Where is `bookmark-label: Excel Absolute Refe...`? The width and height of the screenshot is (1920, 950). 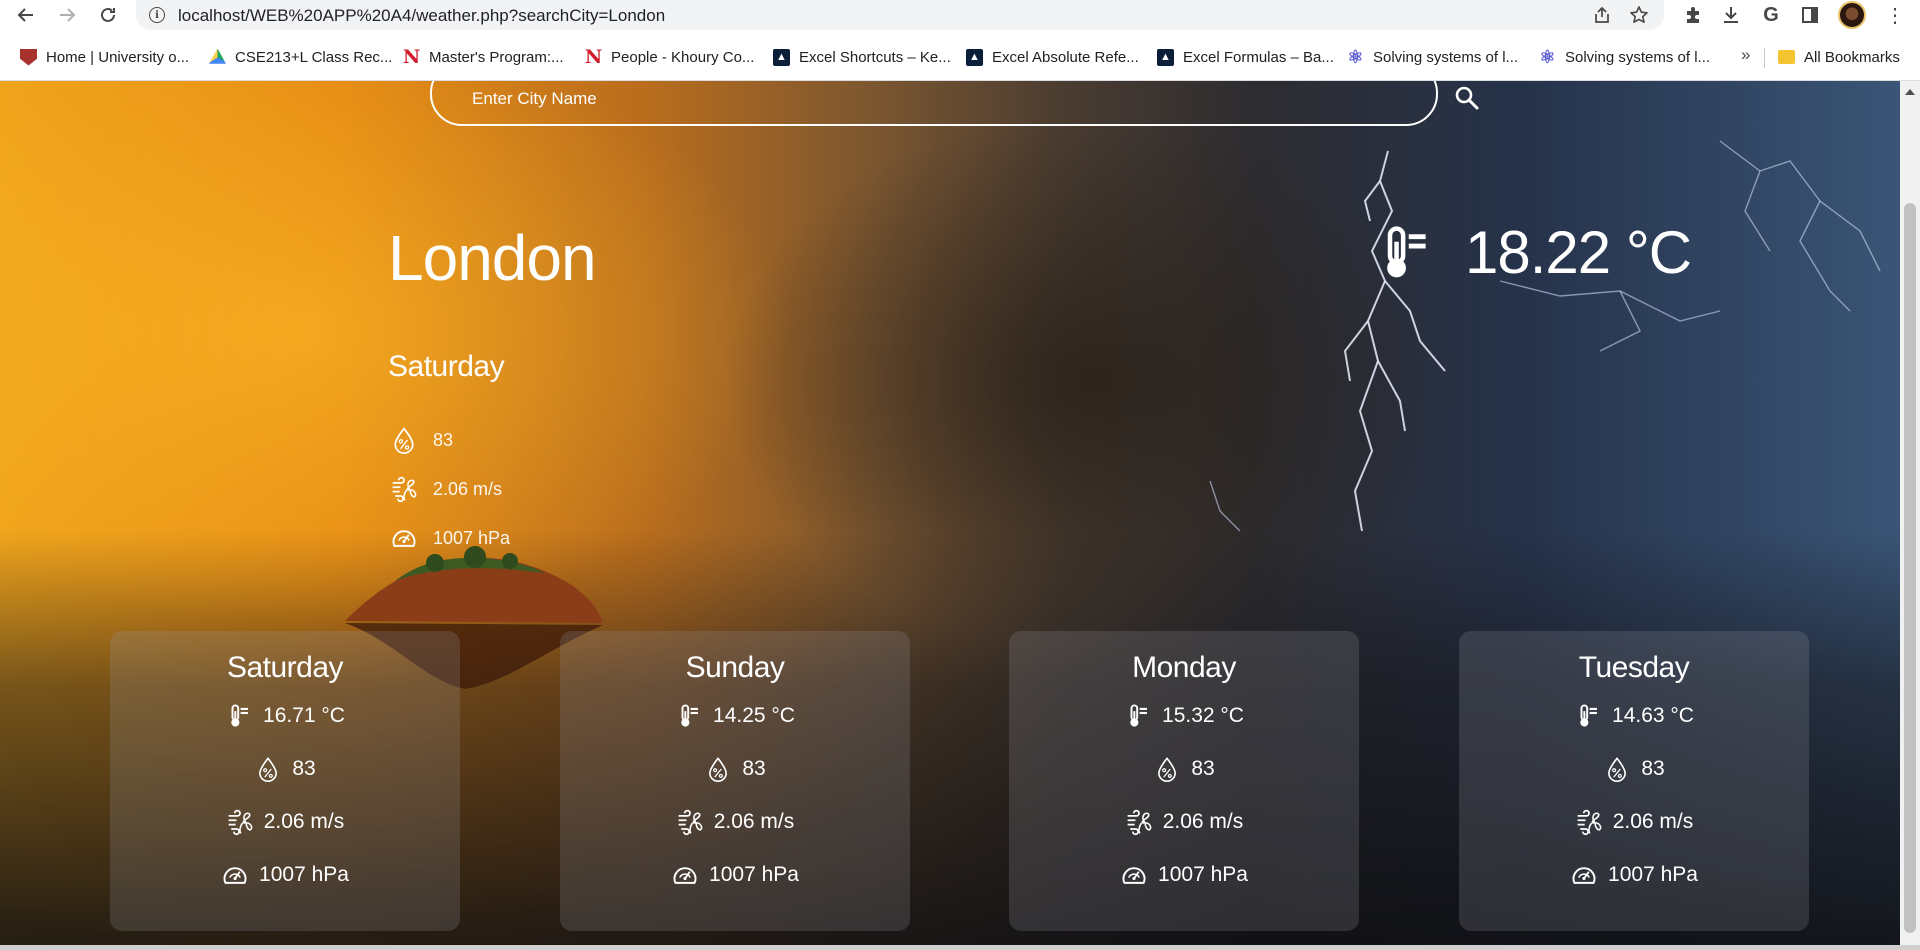 bookmark-label: Excel Absolute Refe... is located at coordinates (1065, 57).